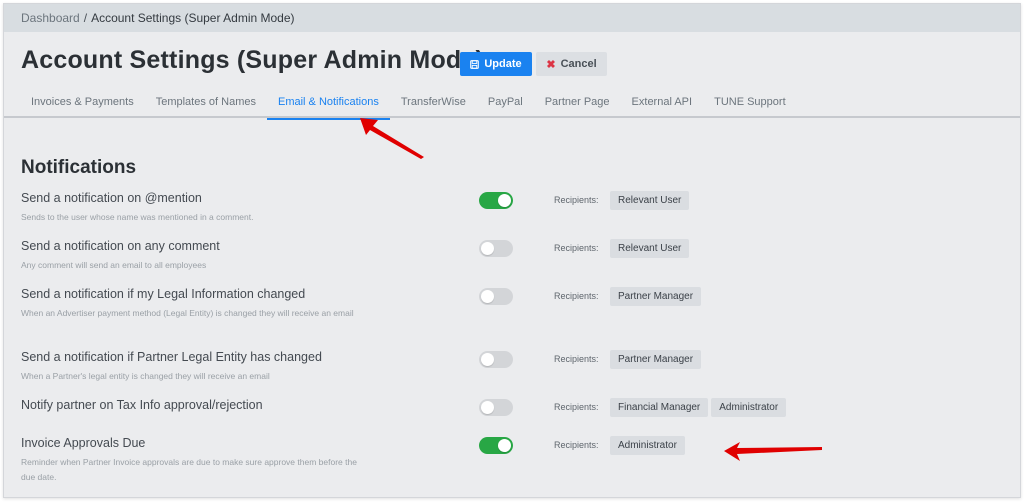 Image resolution: width=1024 pixels, height=502 pixels. I want to click on save-icon, so click(475, 64).